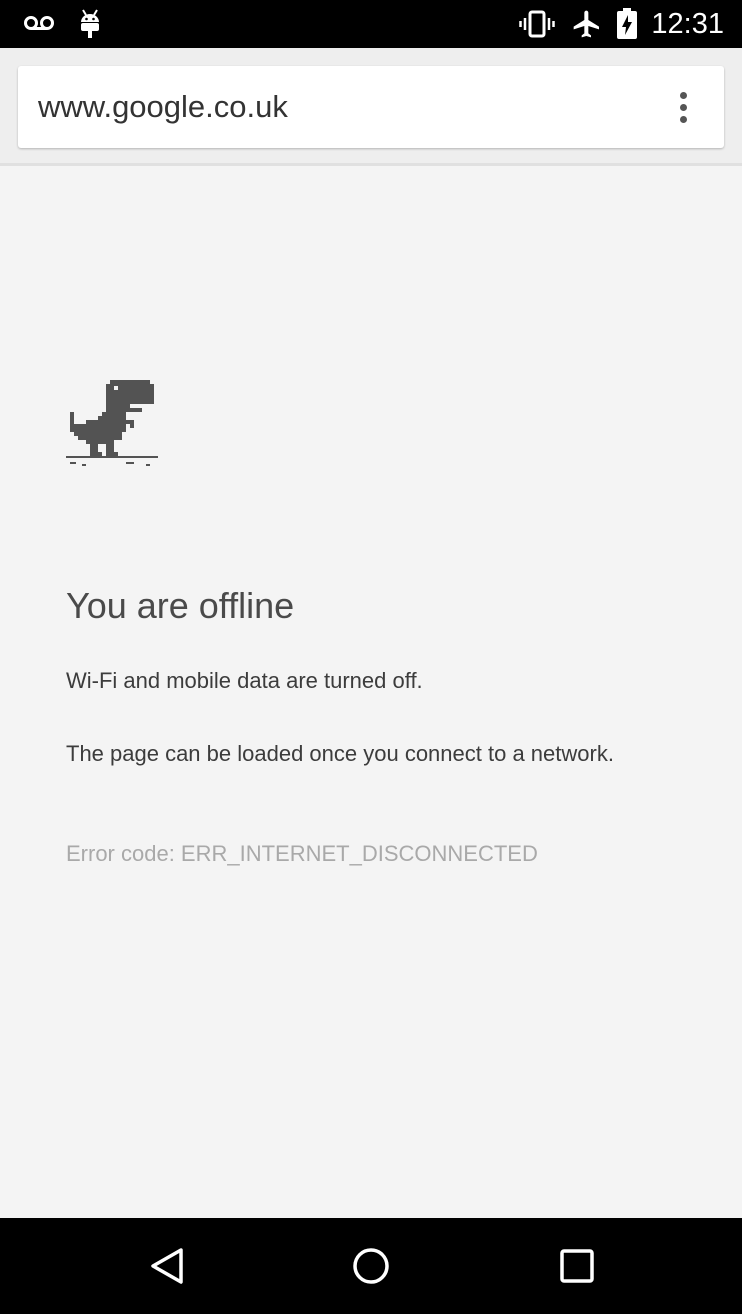 This screenshot has width=742, height=1314. Describe the element at coordinates (627, 24) in the screenshot. I see `battery-charging-icon` at that location.